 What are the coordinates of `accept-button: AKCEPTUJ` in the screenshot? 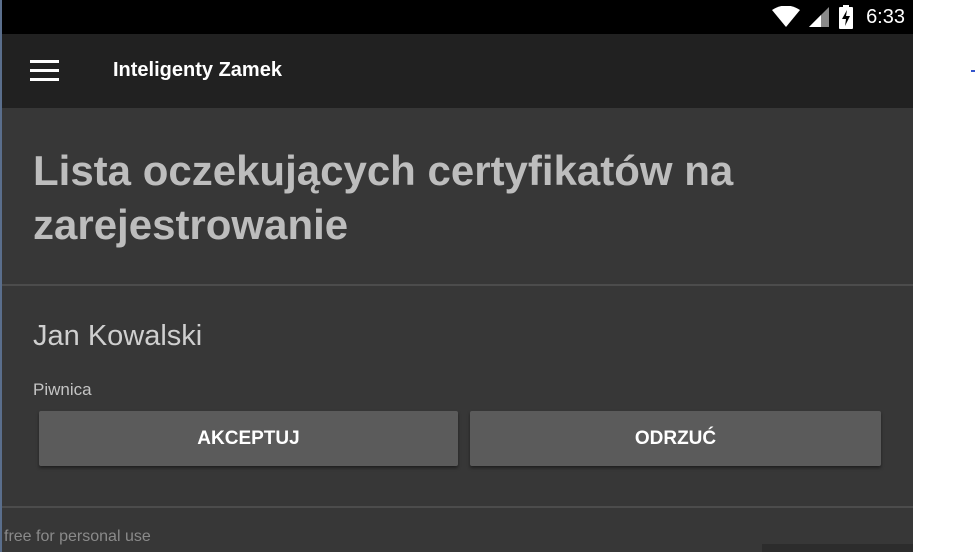 It's located at (248, 438).